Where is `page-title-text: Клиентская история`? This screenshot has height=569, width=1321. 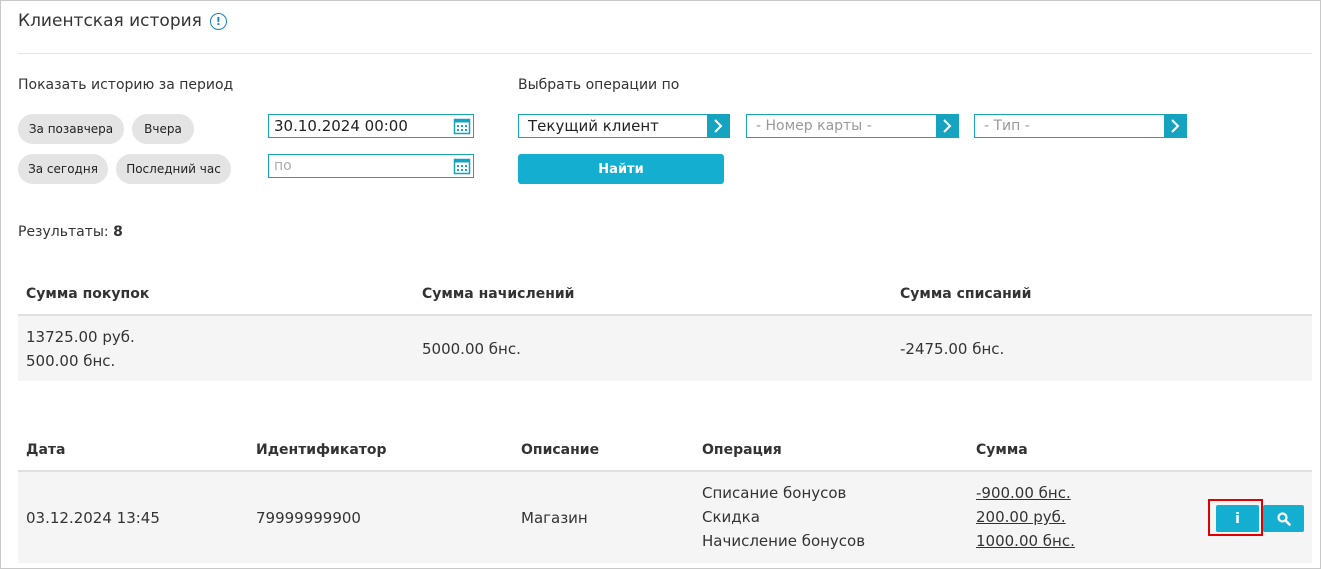 page-title-text: Клиентская история is located at coordinates (110, 21).